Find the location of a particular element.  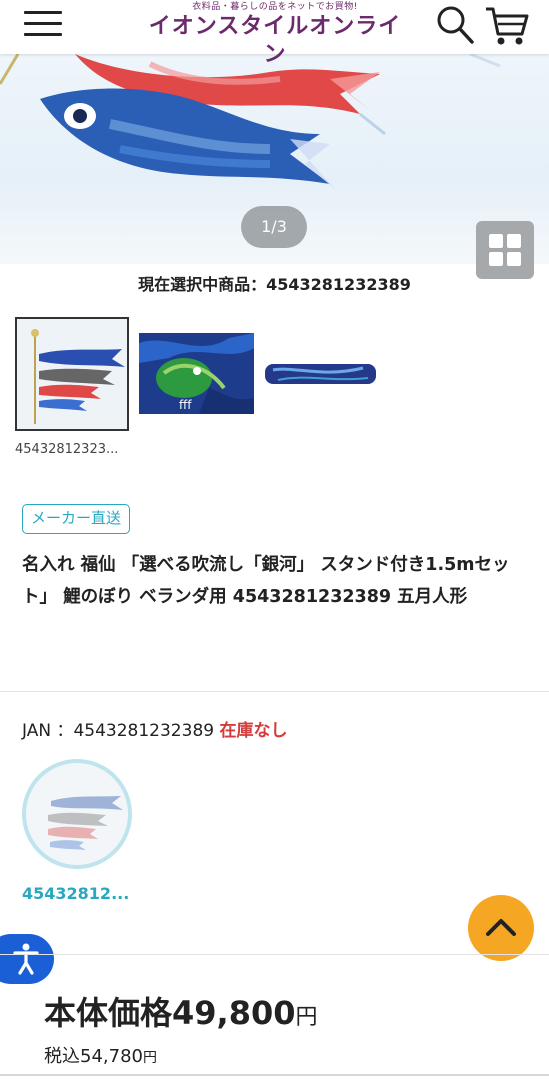

thumbnail-2-image: fff is located at coordinates (196, 373).